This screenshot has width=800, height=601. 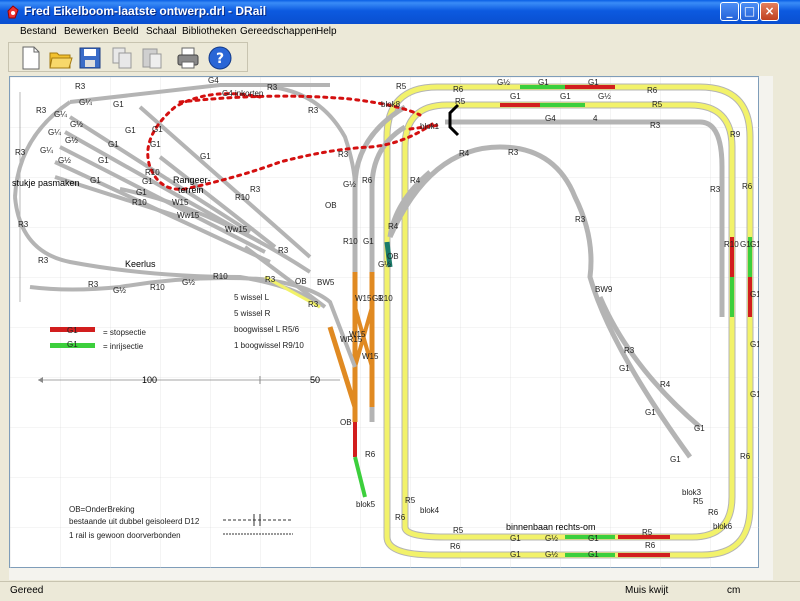 I want to click on label-blok3: blok3, so click(x=692, y=492).